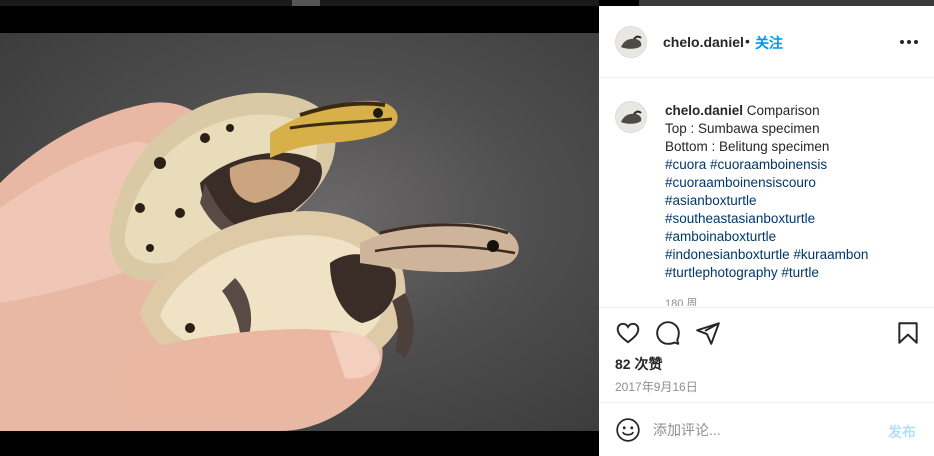 This screenshot has height=456, width=934. I want to click on post-comment-button: 发布, so click(902, 432).